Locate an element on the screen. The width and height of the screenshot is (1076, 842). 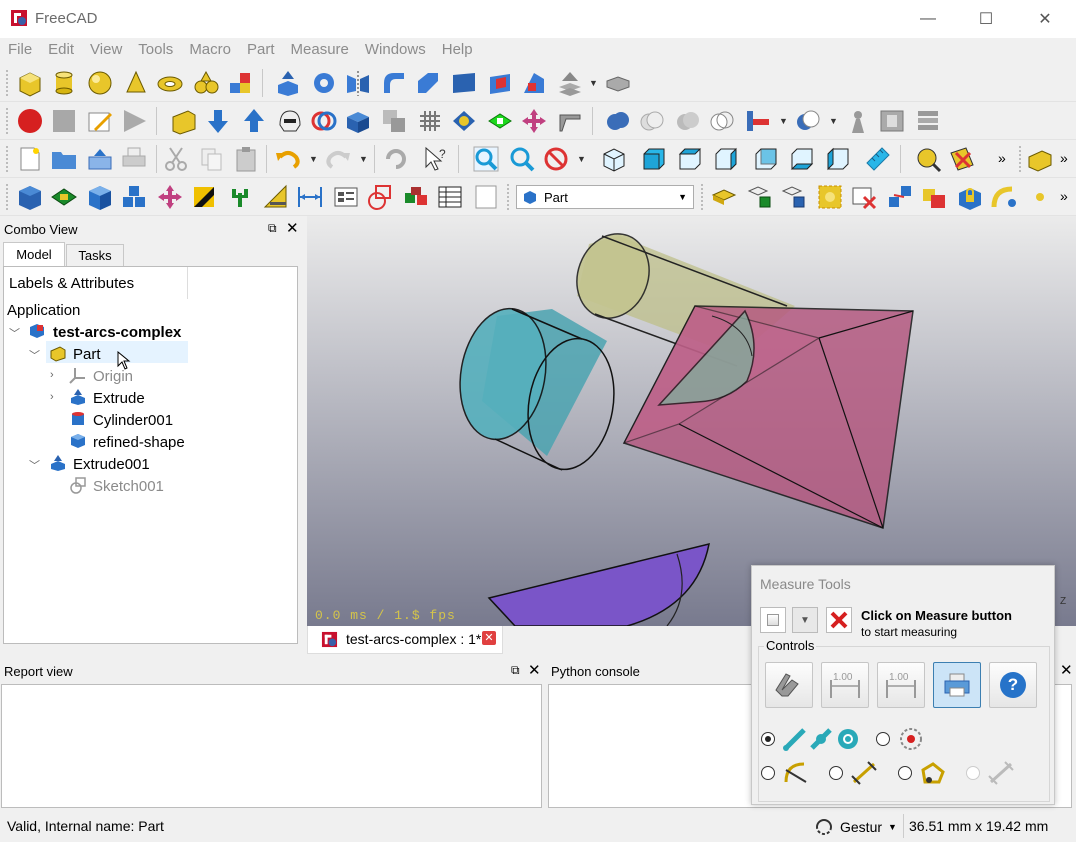
dot-icon is located at coordinates (1044, 197).